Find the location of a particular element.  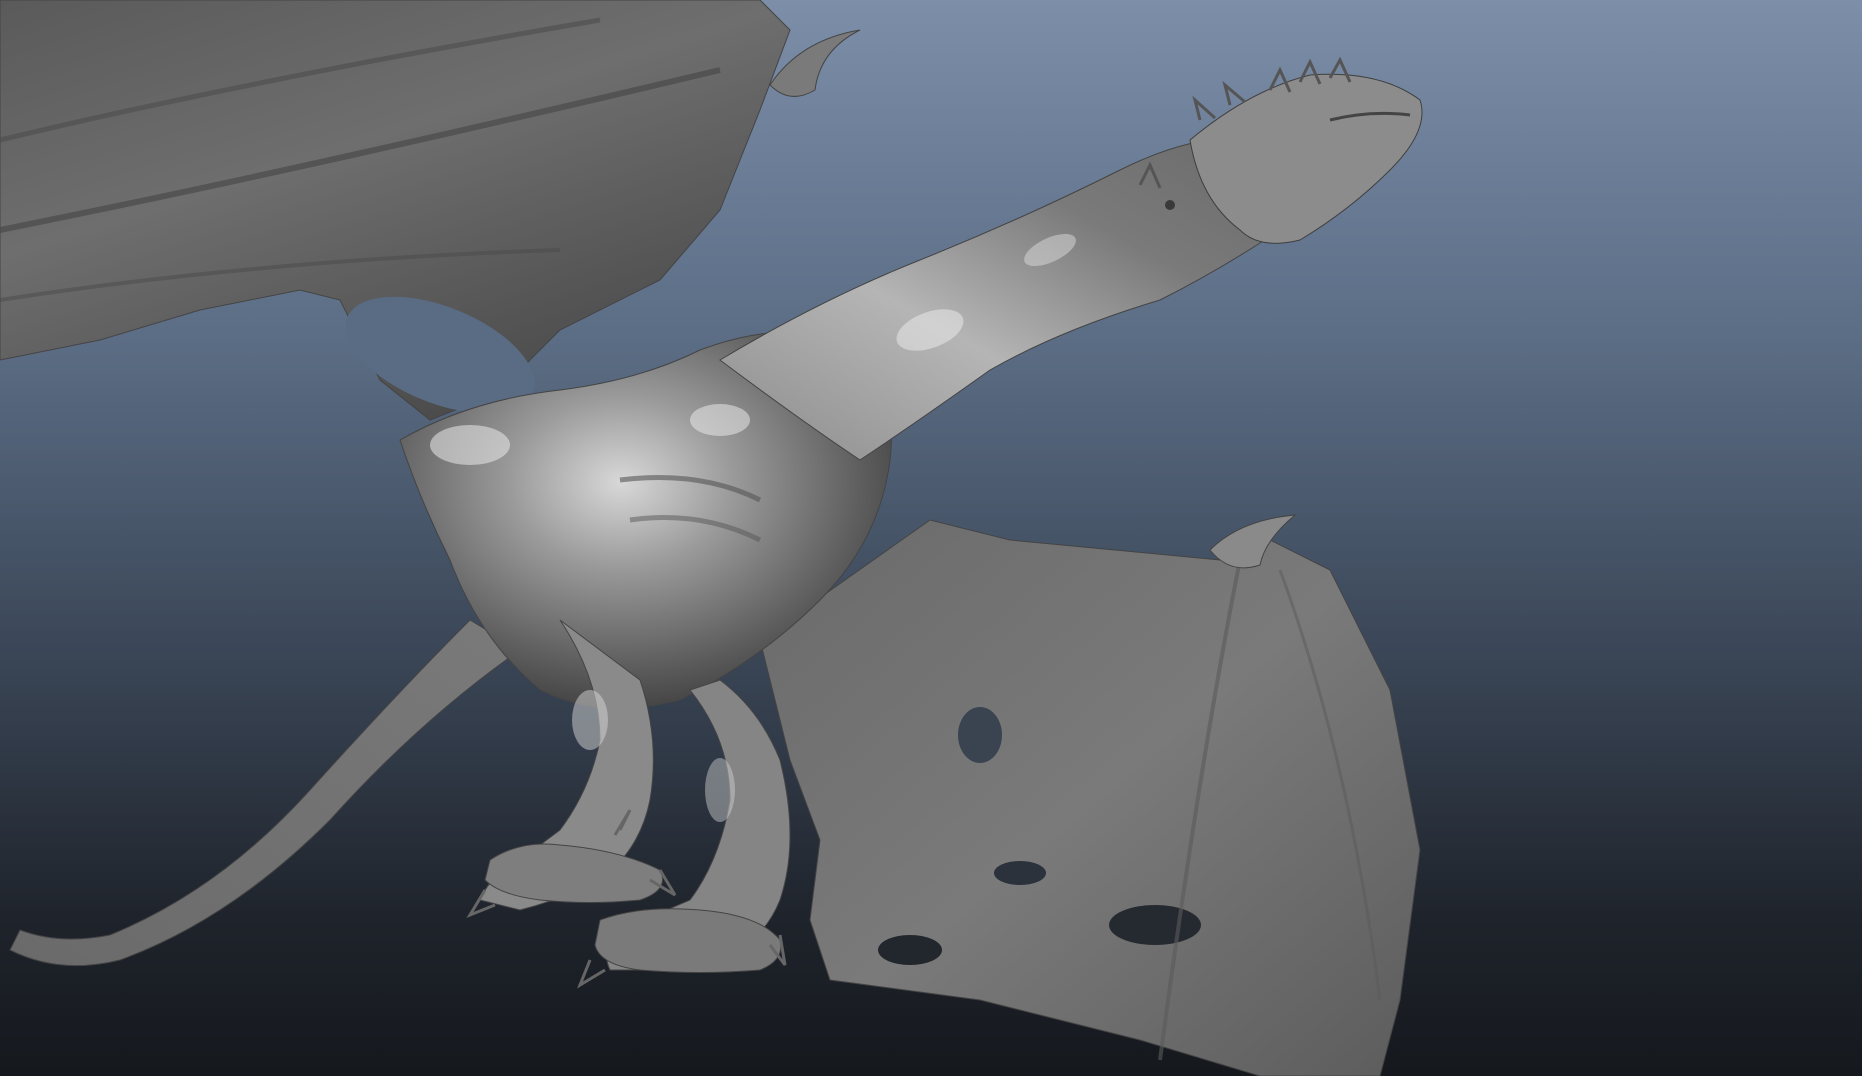

dragon-eye is located at coordinates (1170, 205).